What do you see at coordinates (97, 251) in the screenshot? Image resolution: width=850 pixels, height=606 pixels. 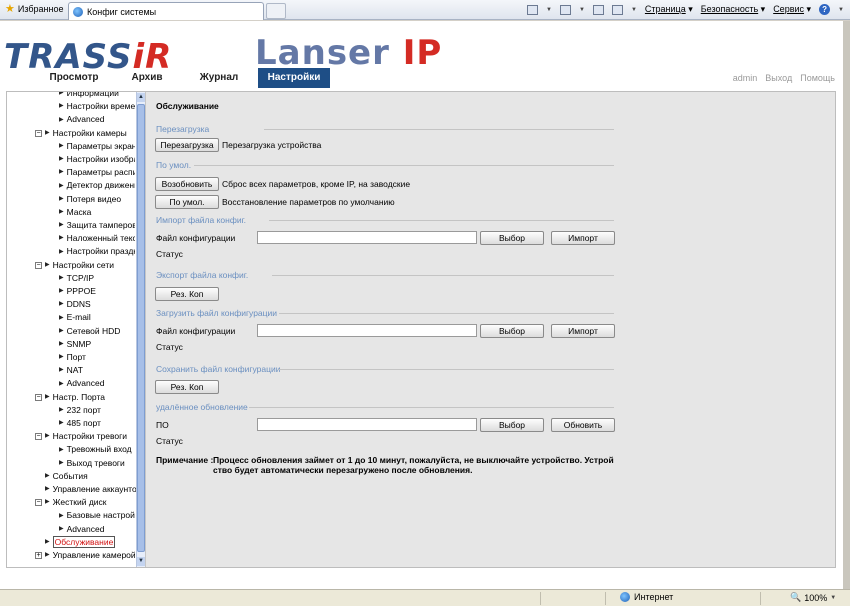 I see `tree-item: ▶Настройки праздников` at bounding box center [97, 251].